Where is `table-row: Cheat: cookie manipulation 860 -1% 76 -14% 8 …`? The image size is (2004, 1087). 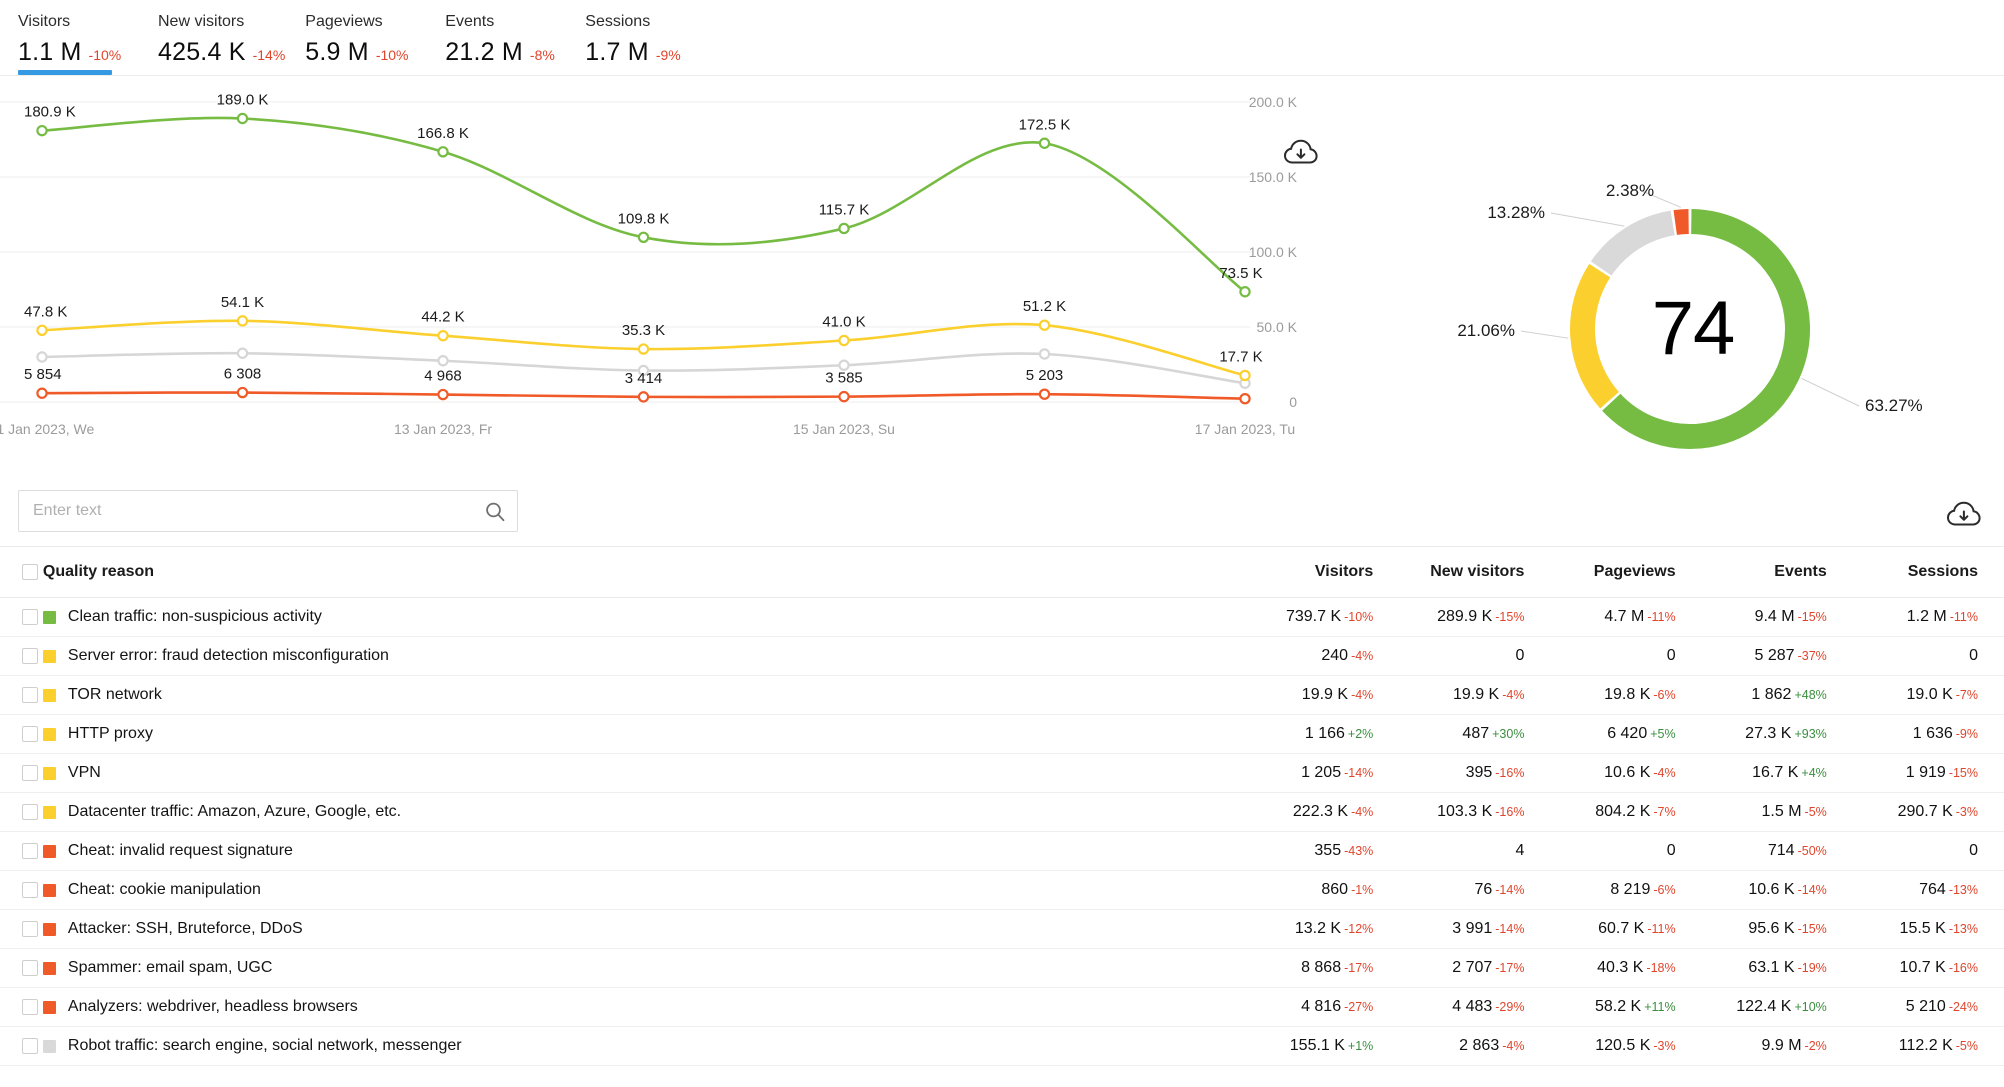 table-row: Cheat: cookie manipulation 860 -1% 76 -14% 8 … is located at coordinates (1002, 890).